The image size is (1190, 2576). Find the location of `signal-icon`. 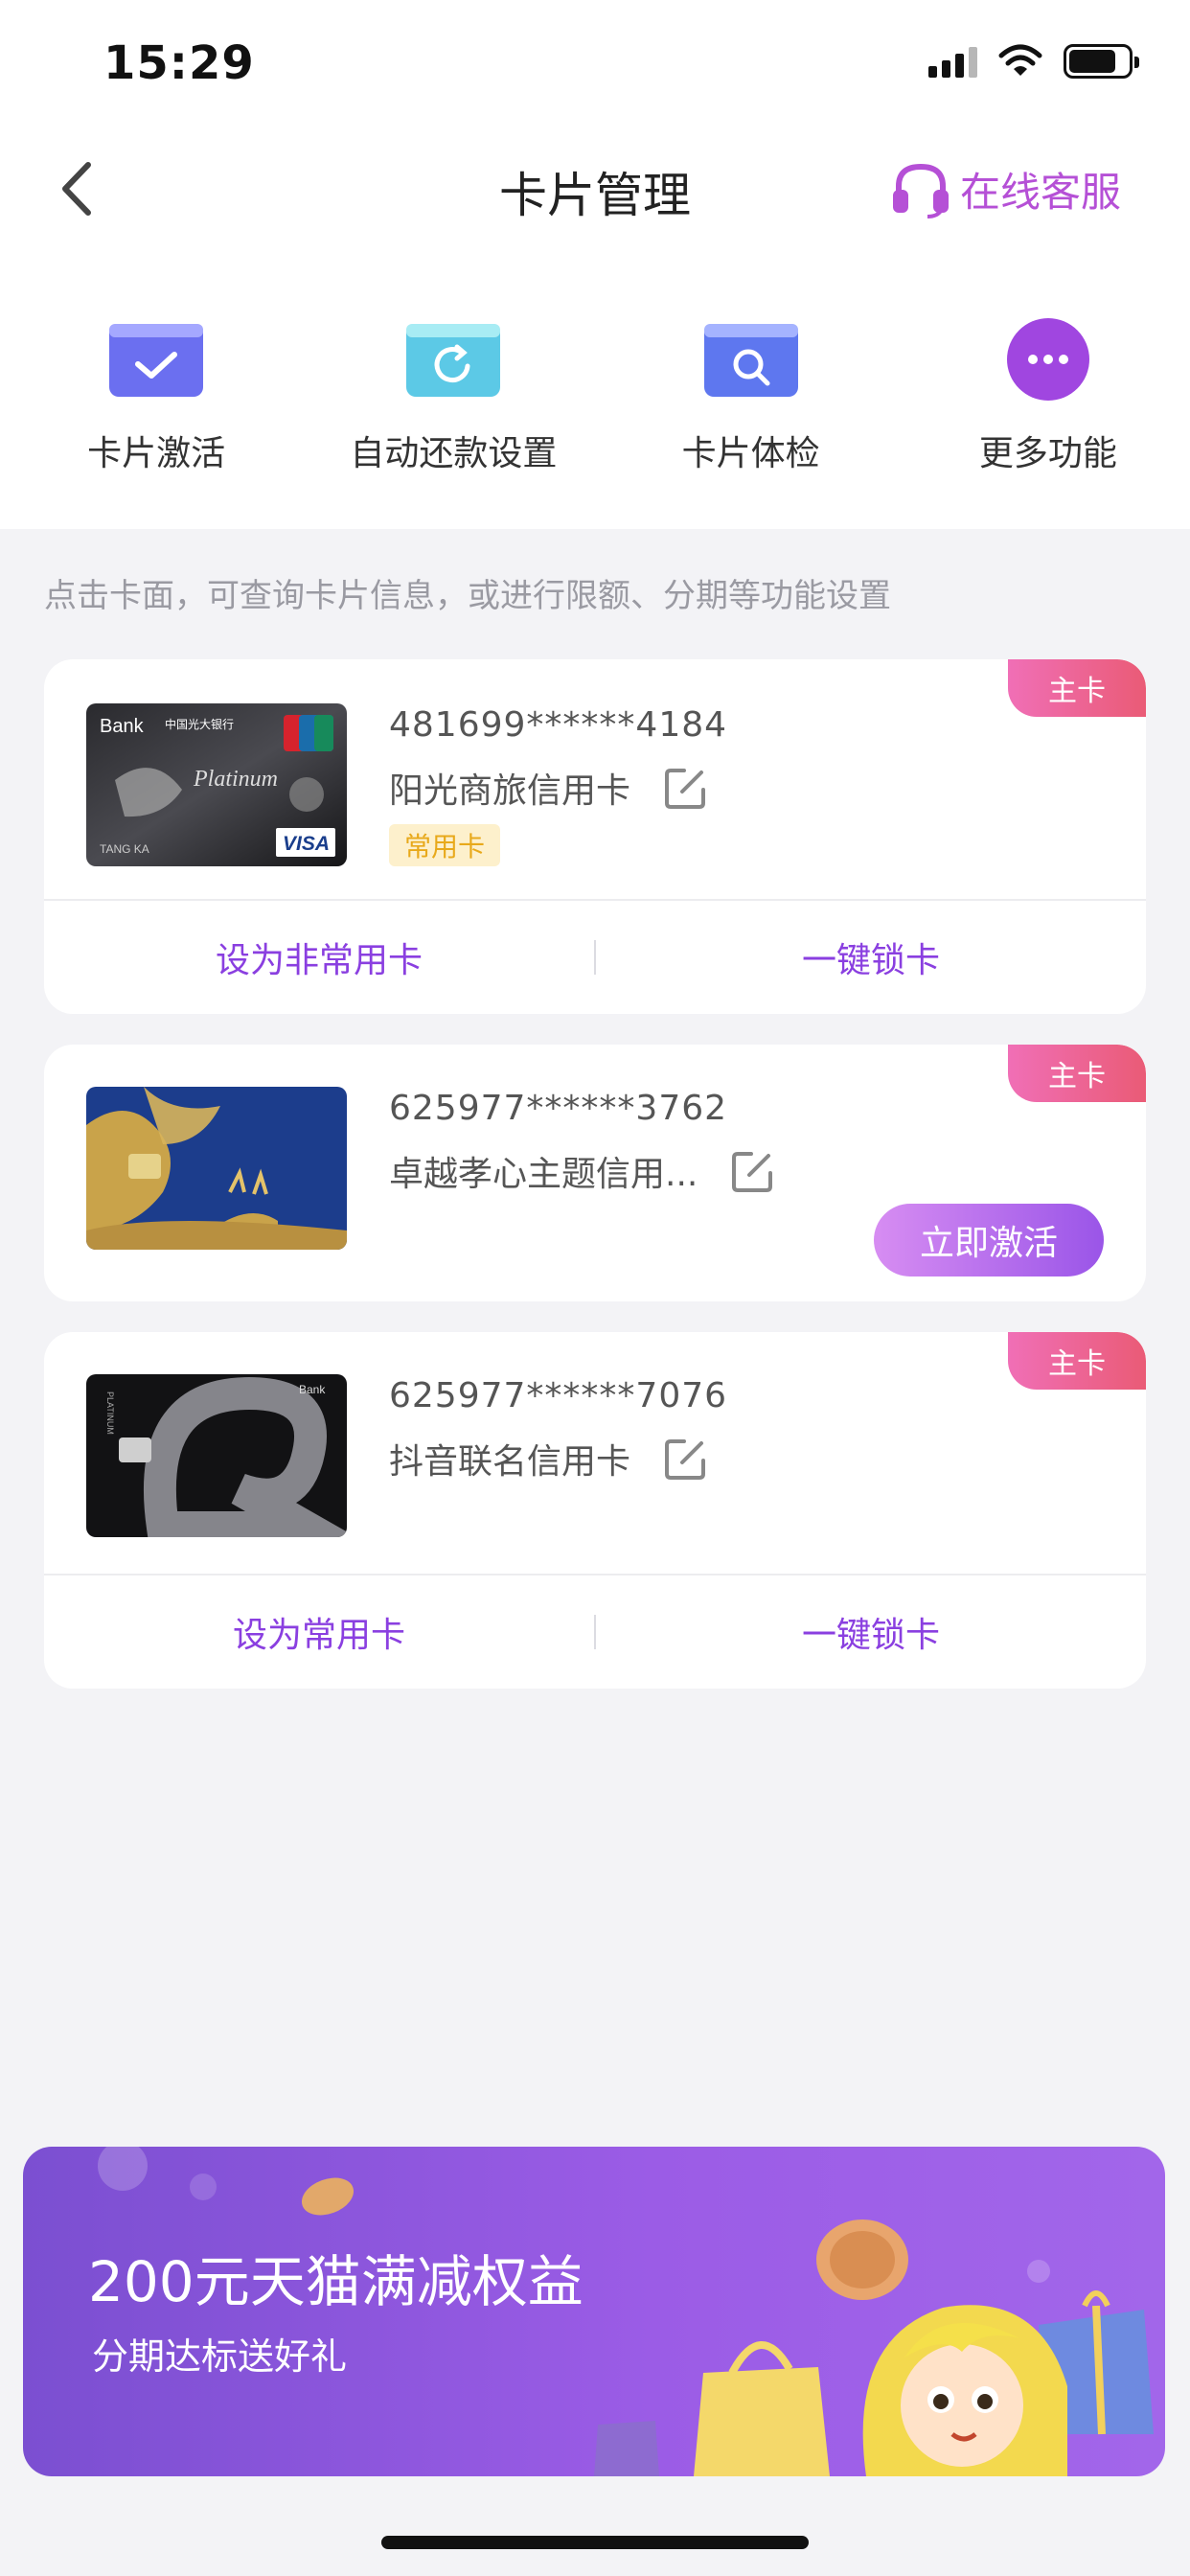

signal-icon is located at coordinates (952, 62).